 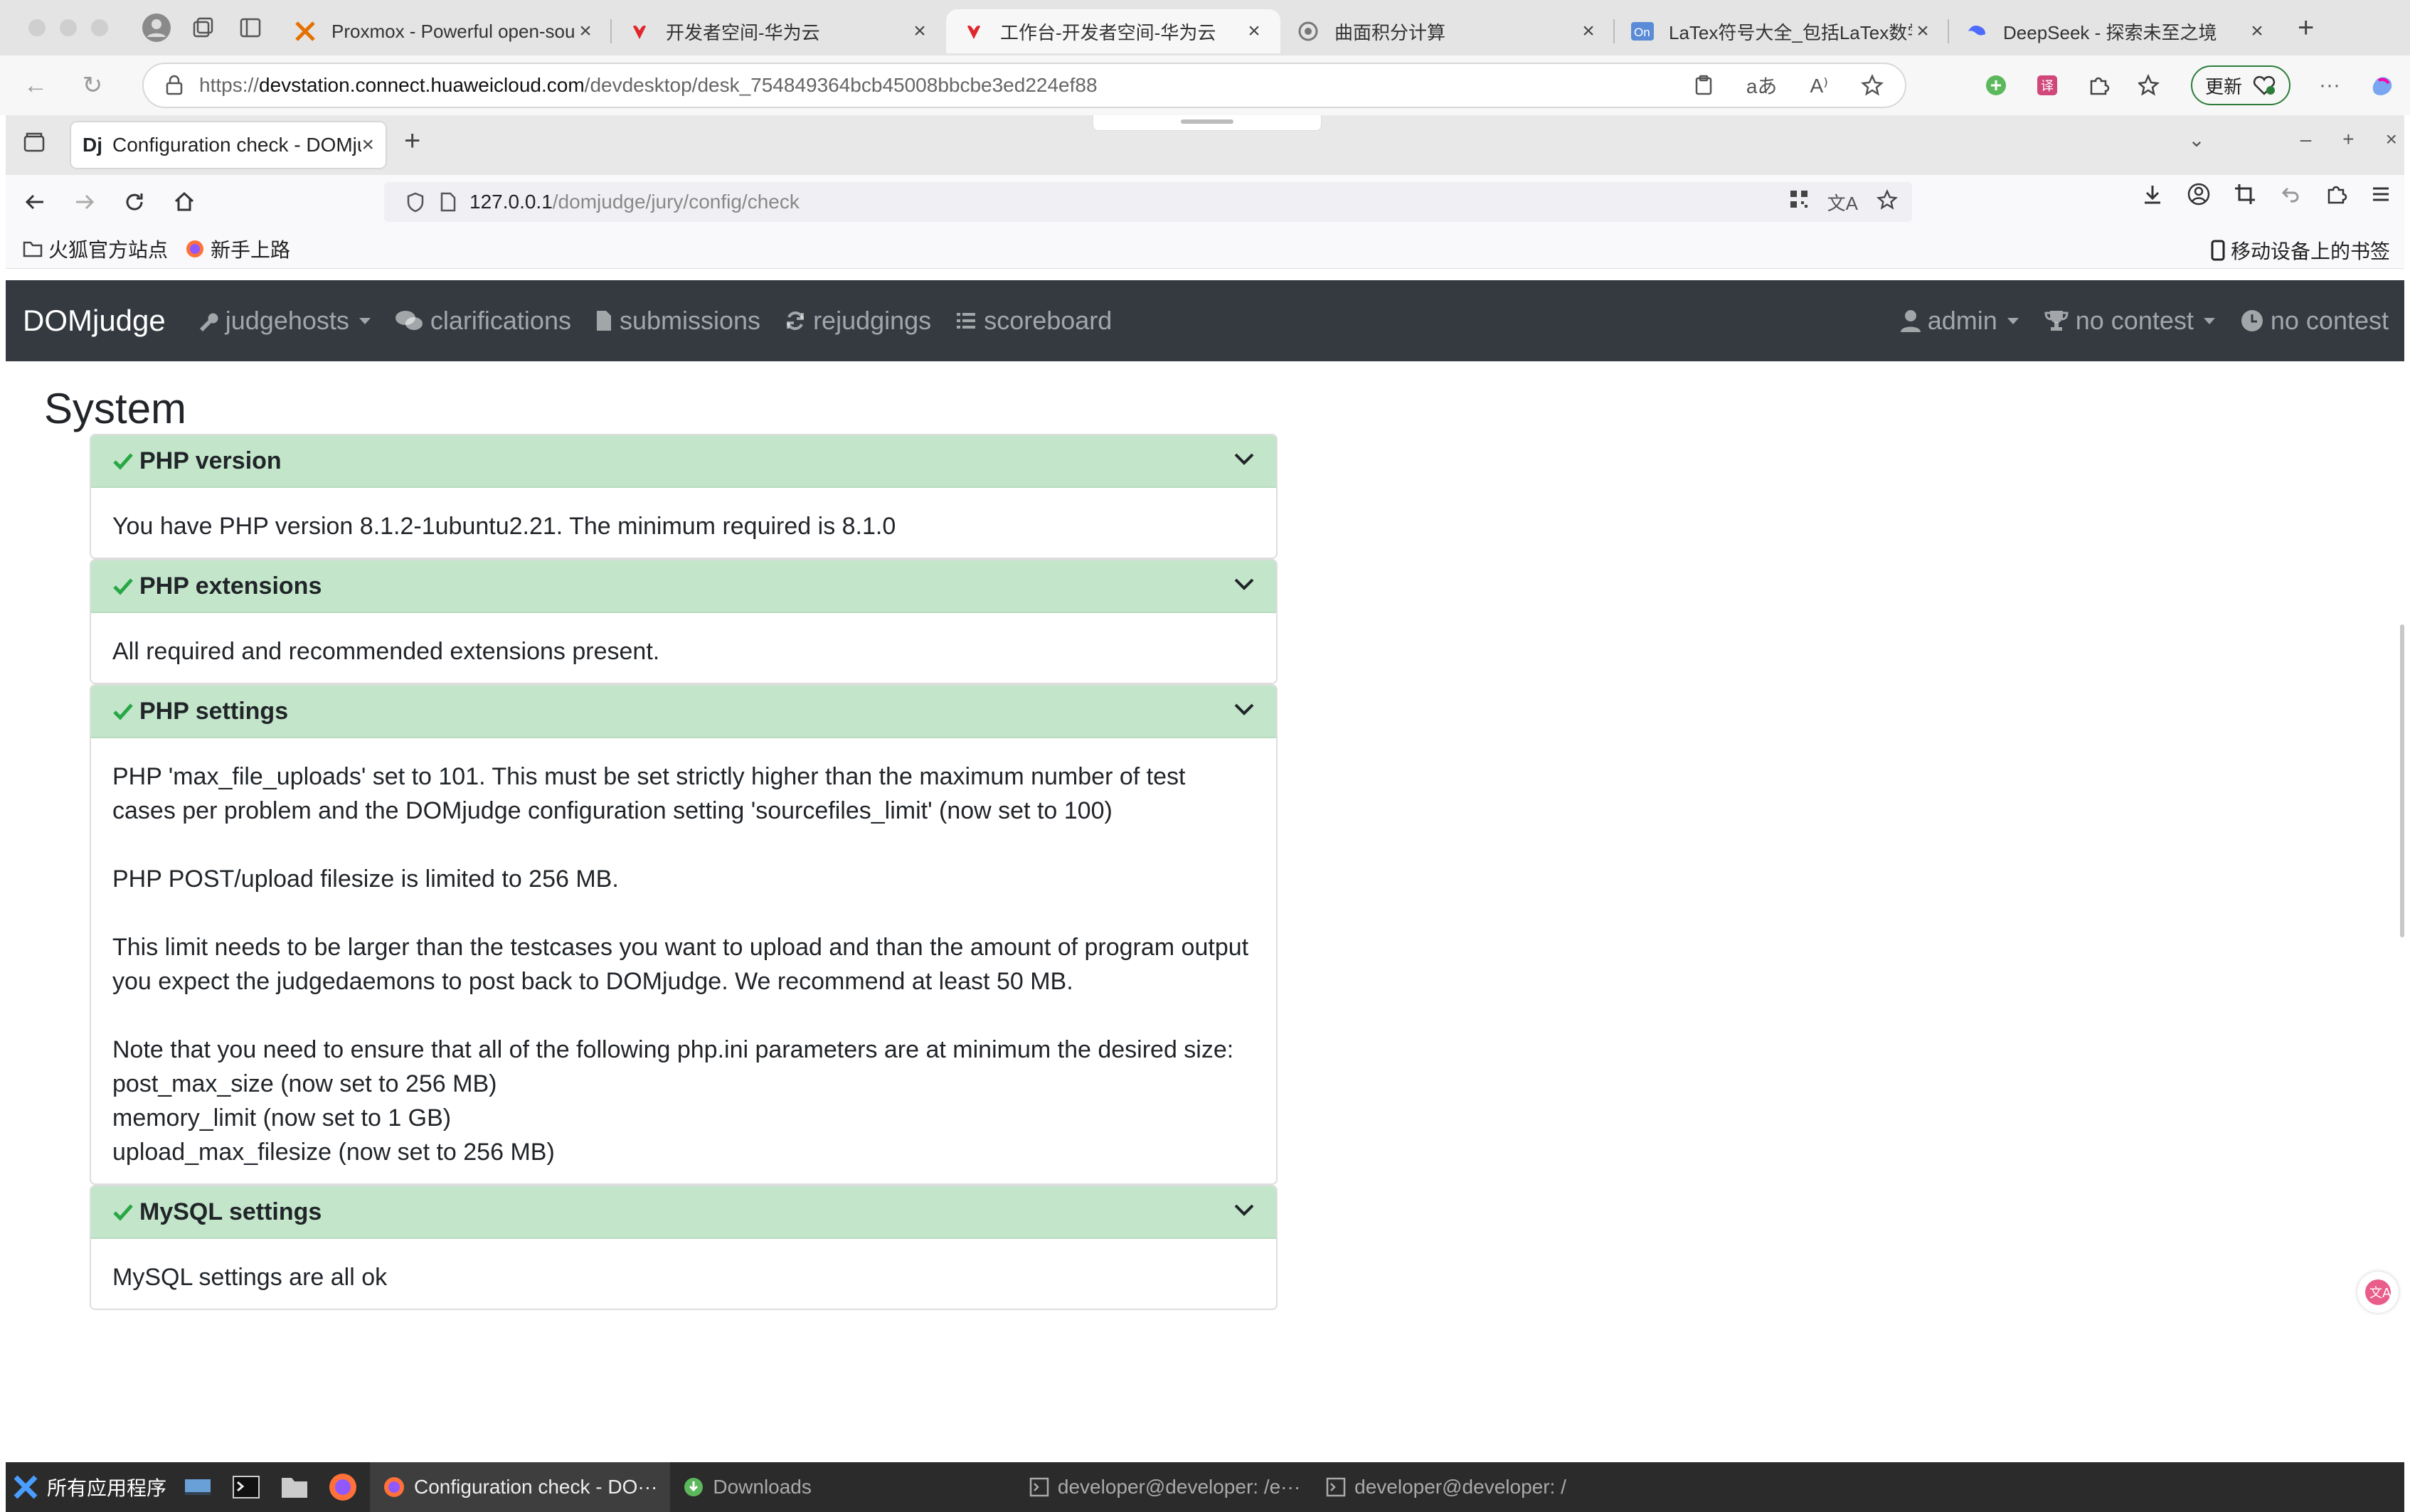 I want to click on scrollbar, so click(x=2402, y=781).